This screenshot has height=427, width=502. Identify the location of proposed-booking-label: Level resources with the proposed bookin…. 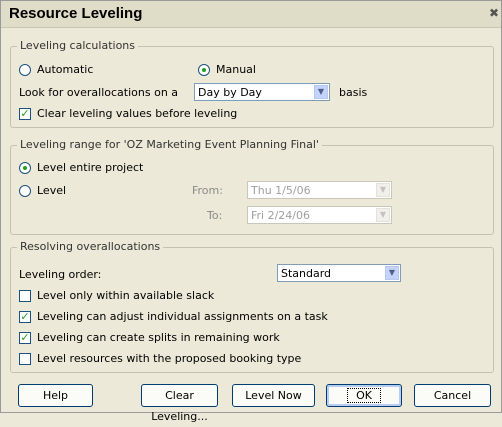
(169, 358).